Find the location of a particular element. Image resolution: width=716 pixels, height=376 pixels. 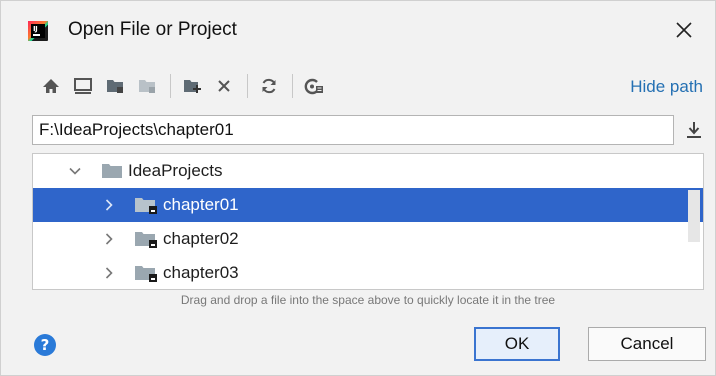

delete-icon is located at coordinates (224, 86).